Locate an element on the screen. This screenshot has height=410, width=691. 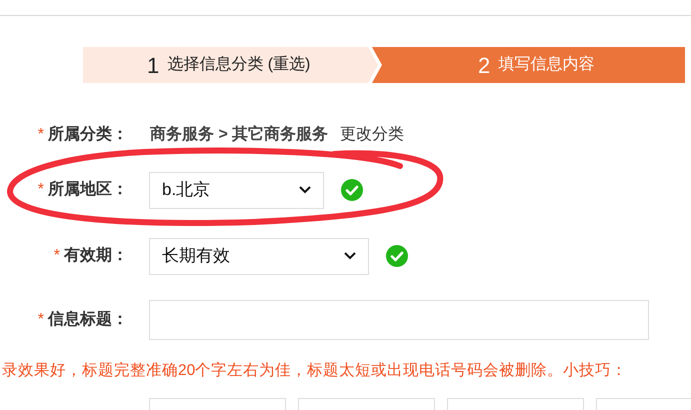
step-tab: 1 选择信息分类 (重选) is located at coordinates (230, 65).